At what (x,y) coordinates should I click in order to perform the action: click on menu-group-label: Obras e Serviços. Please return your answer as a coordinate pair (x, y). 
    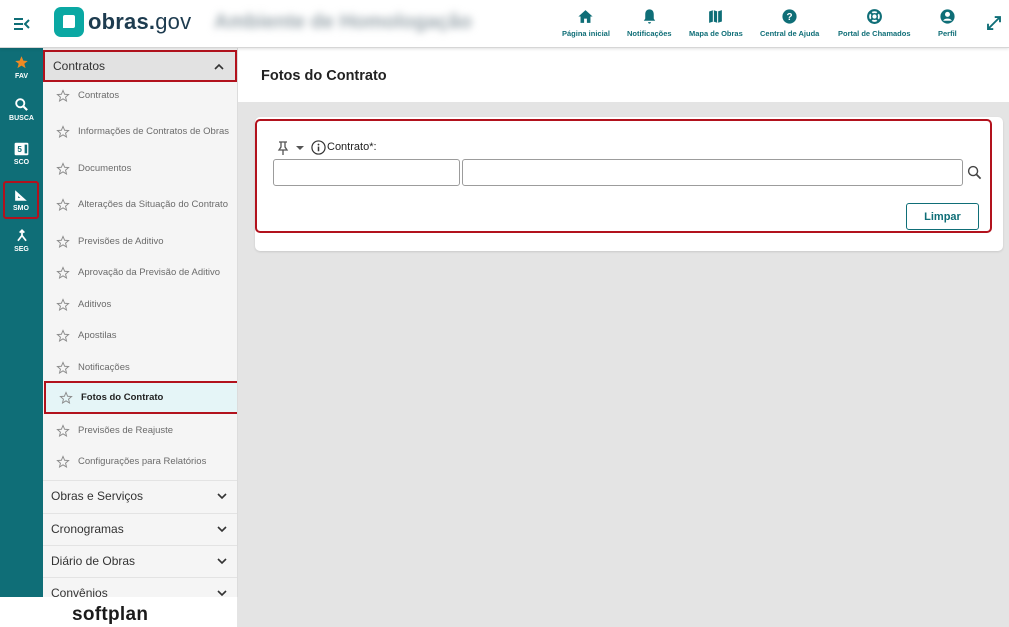
    Looking at the image, I should click on (97, 495).